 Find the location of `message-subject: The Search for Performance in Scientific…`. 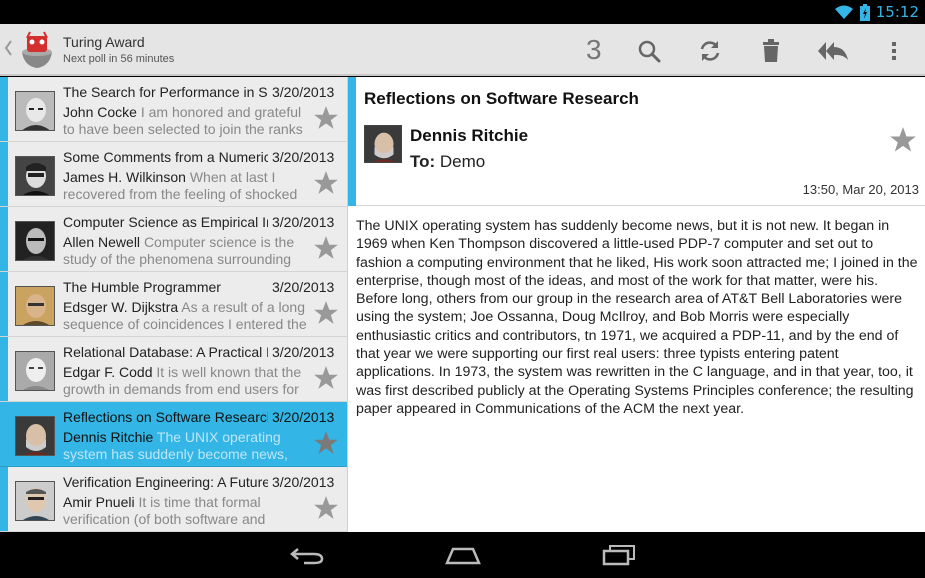

message-subject: The Search for Performance in Scientific… is located at coordinates (165, 92).